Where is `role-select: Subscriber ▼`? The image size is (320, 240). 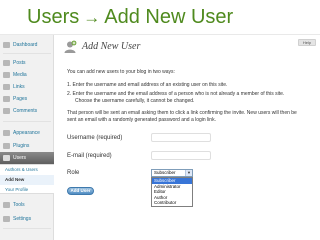 role-select: Subscriber ▼ is located at coordinates (172, 173).